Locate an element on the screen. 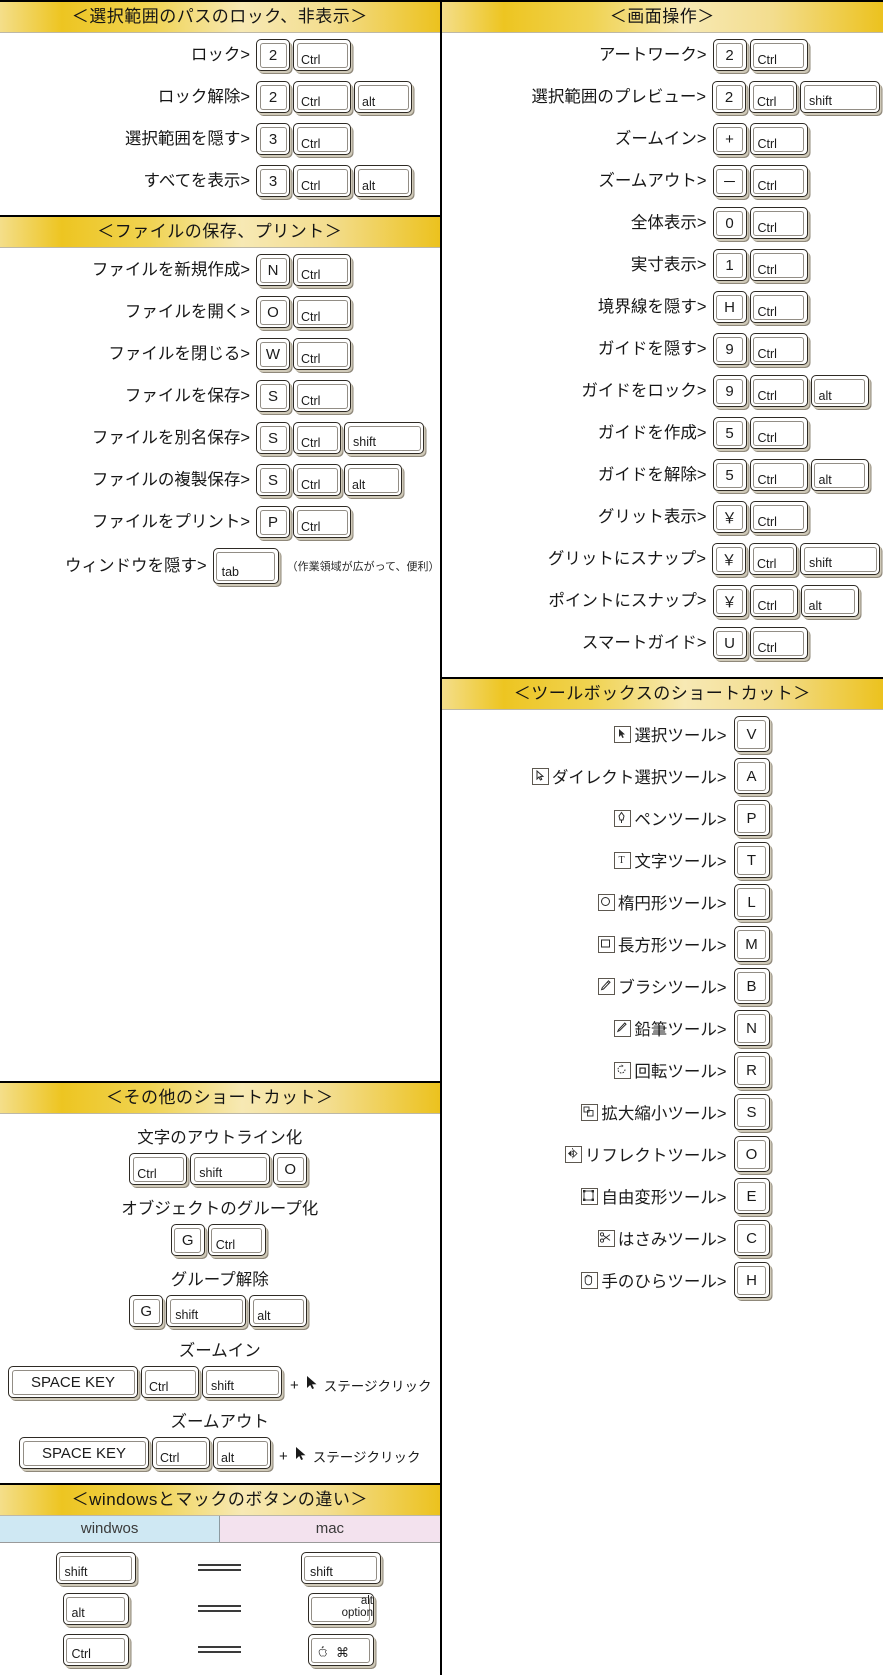  keycap: M is located at coordinates (751, 944).